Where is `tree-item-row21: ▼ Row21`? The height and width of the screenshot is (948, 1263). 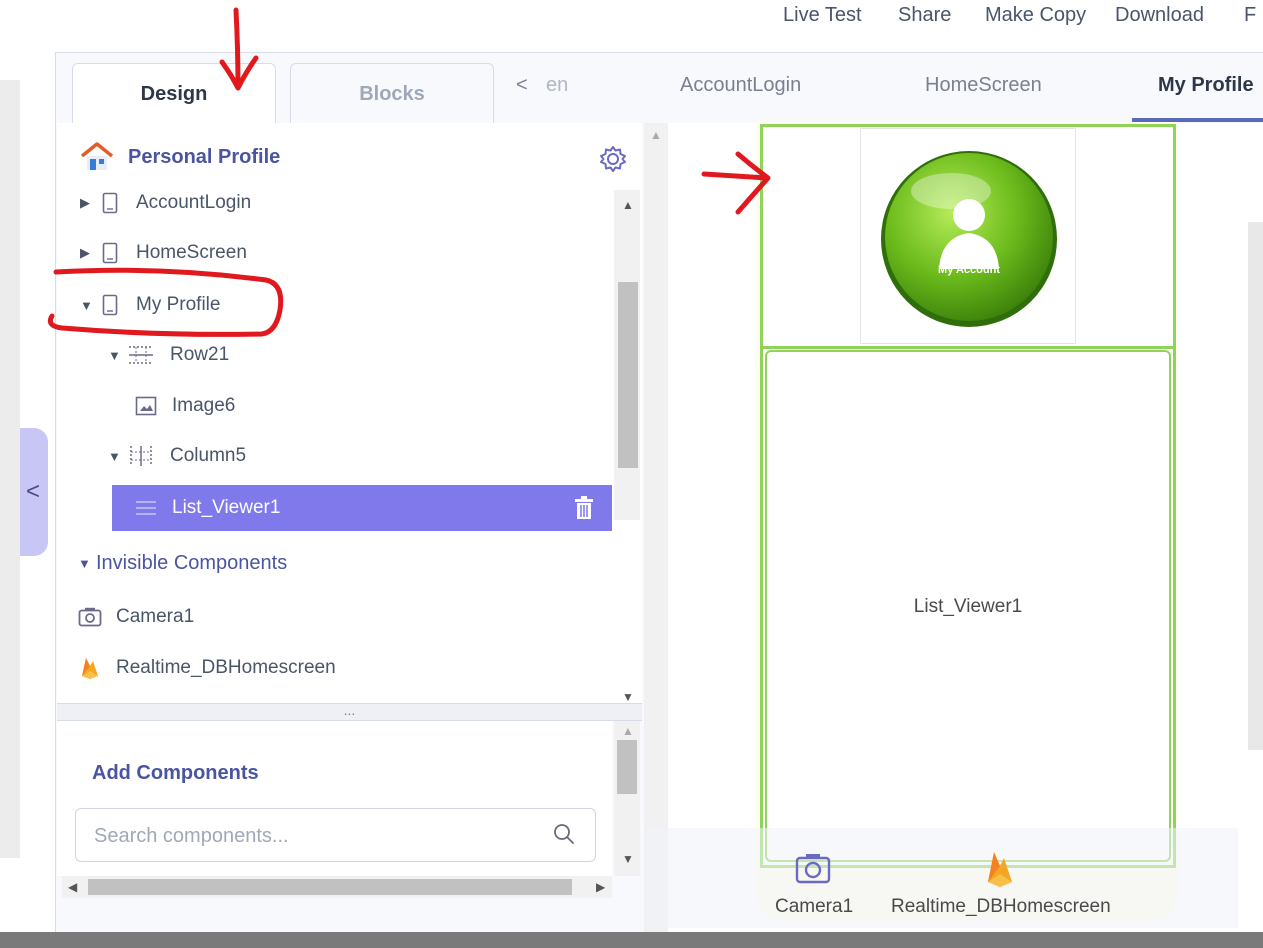
tree-item-row21: ▼ Row21 is located at coordinates (168, 355).